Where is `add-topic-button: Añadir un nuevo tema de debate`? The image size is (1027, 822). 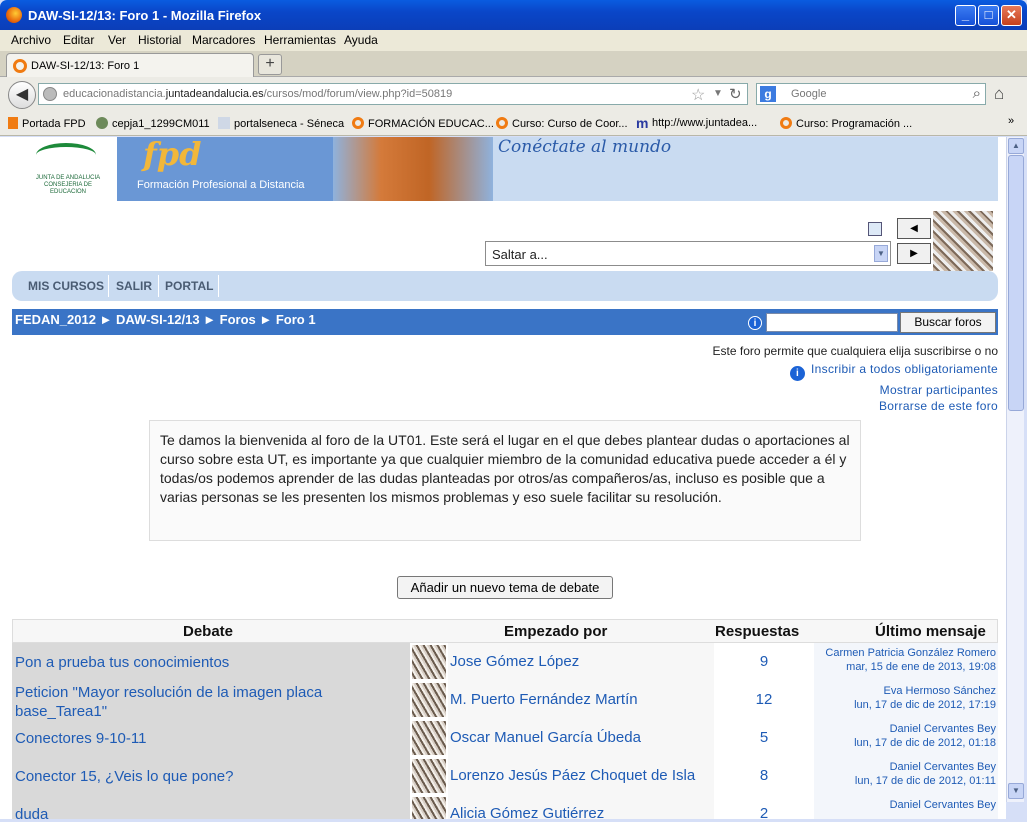
add-topic-button: Añadir un nuevo tema de debate is located at coordinates (505, 587).